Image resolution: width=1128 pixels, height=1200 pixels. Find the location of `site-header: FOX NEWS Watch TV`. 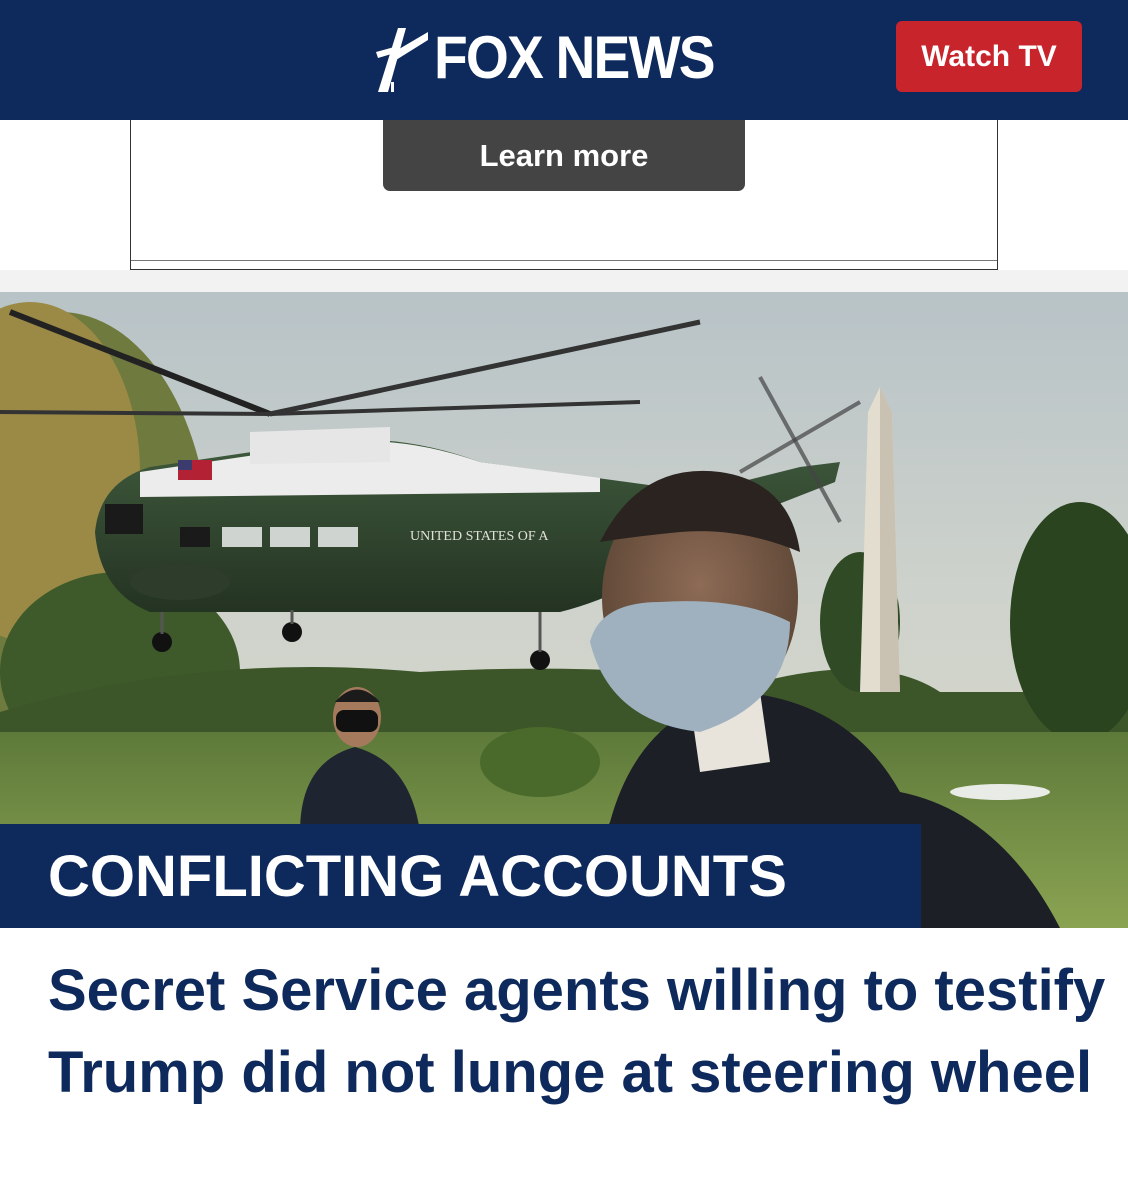

site-header: FOX NEWS Watch TV is located at coordinates (564, 60).